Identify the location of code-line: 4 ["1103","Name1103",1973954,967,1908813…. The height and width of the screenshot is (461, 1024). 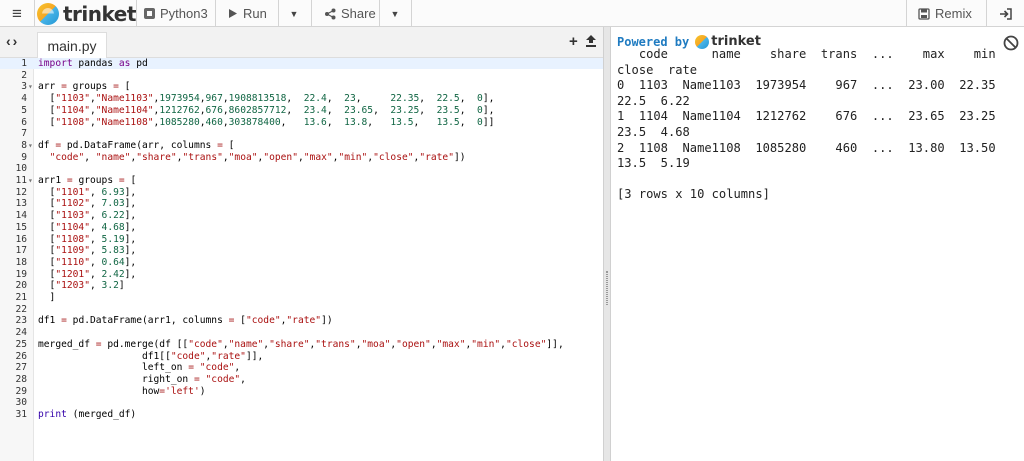
(301, 98).